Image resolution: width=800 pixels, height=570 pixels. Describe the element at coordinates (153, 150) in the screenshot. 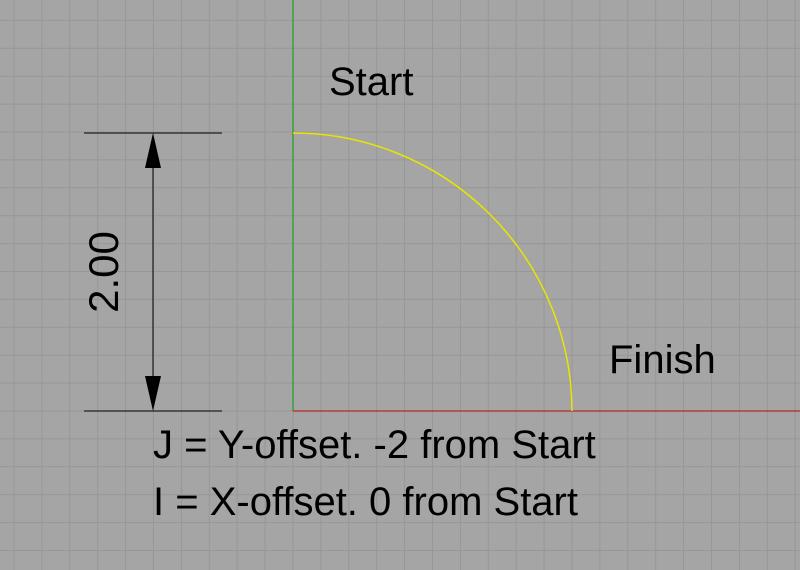

I see `dimension-arrow-up-icon` at that location.